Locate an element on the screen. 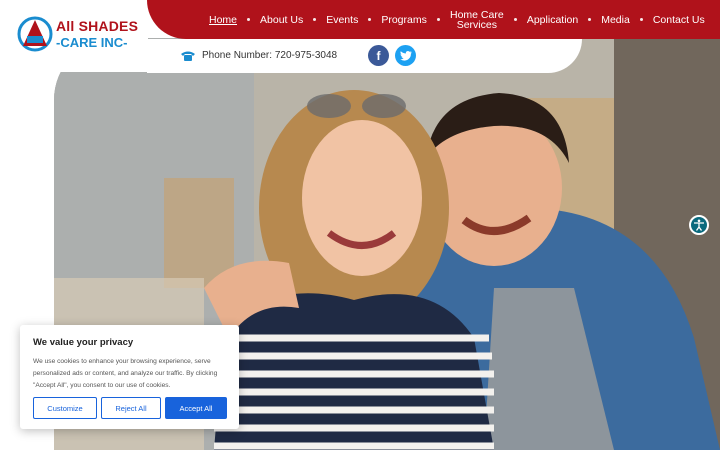 The width and height of the screenshot is (720, 450). cookie-banner-actions: Customize Reject All Accept All is located at coordinates (130, 408).